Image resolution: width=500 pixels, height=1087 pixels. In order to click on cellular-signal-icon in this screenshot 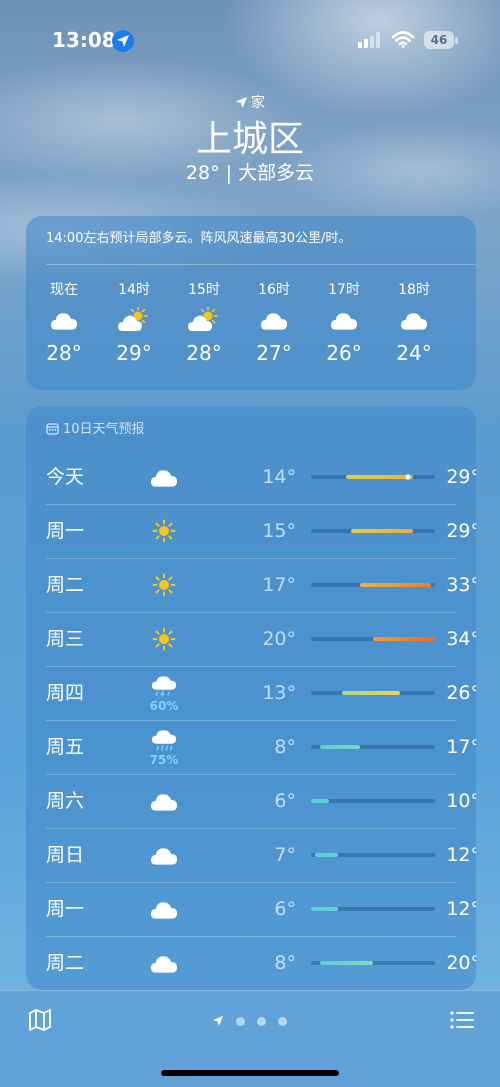, I will do `click(369, 42)`.